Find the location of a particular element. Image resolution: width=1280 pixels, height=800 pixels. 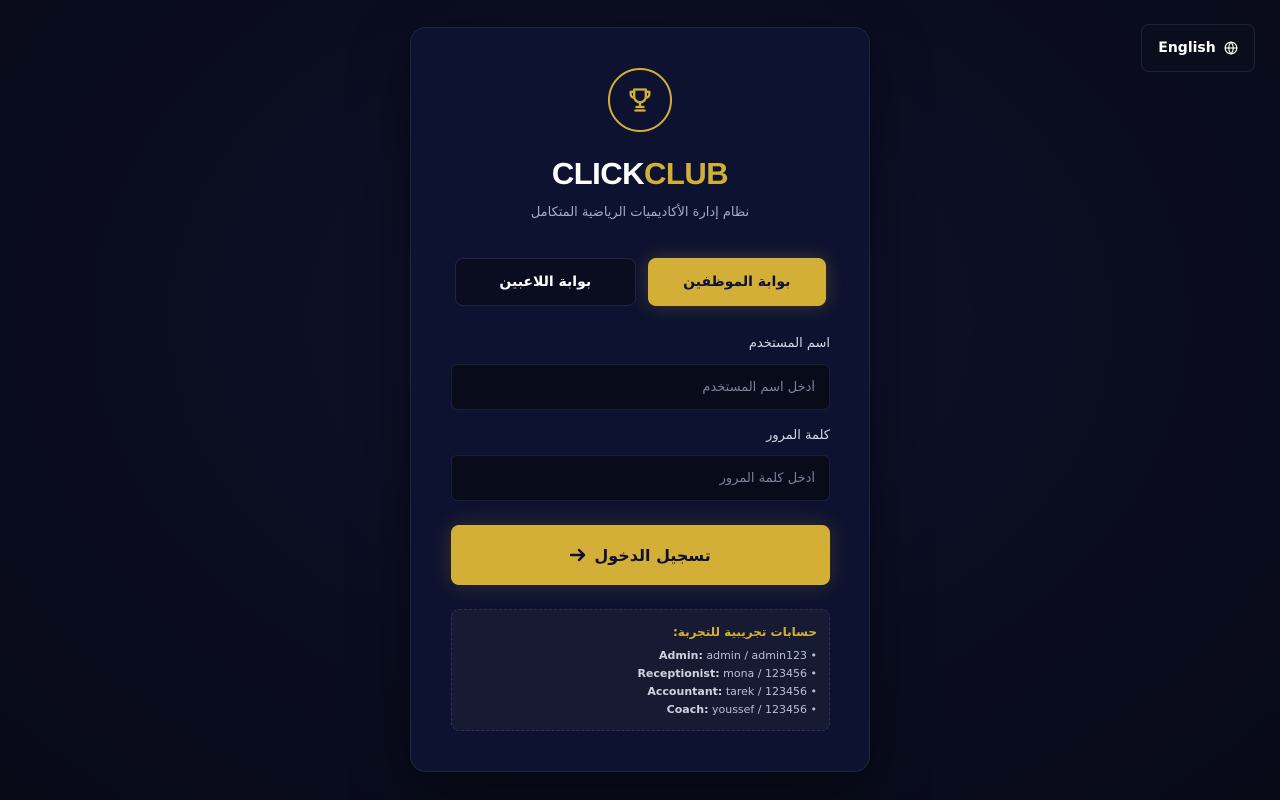

username-input is located at coordinates (640, 387).